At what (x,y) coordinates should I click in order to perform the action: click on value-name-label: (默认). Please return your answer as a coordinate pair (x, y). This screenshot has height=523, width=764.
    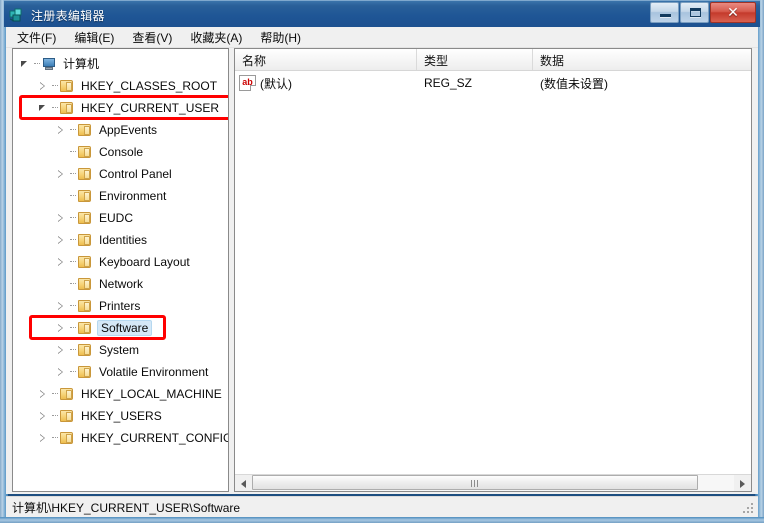
    Looking at the image, I should click on (276, 83).